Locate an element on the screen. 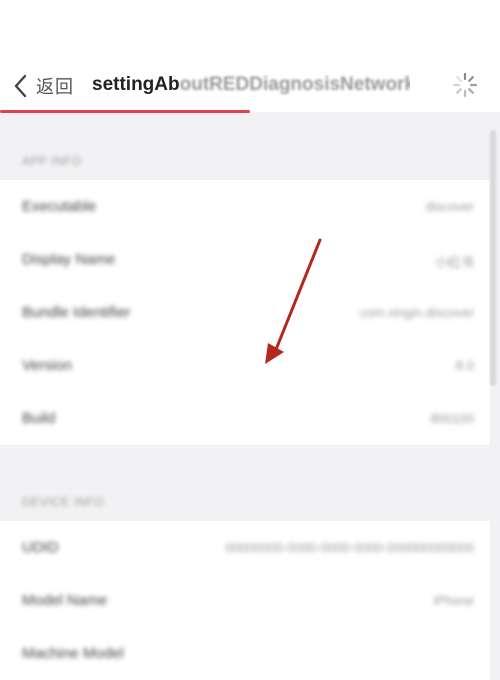 Image resolution: width=500 pixels, height=680 pixels. list-item: Version 8.0 is located at coordinates (245, 365).